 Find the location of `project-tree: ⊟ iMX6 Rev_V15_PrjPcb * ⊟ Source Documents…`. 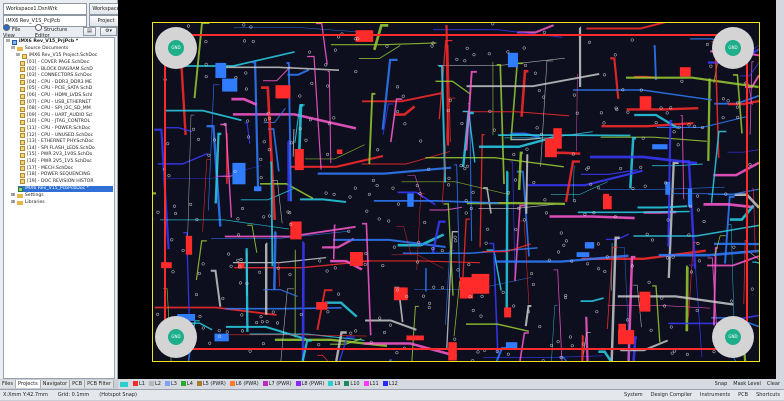

project-tree: ⊟ iMX6 Rev_V15_PrjPcb * ⊟ Source Documents… is located at coordinates (59, 208).